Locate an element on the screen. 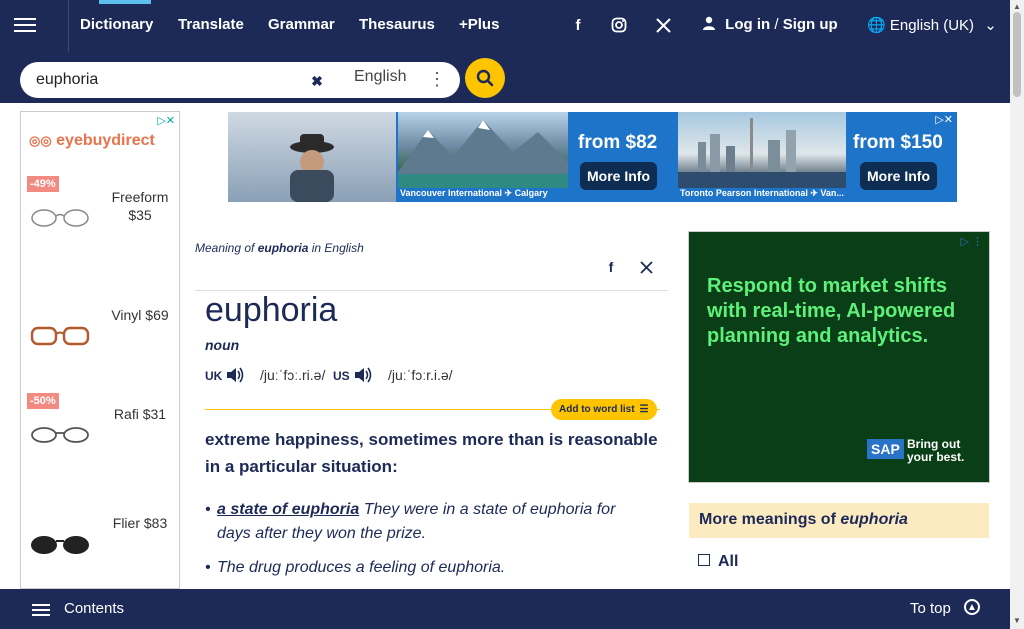 The width and height of the screenshot is (1024, 629). uk-label: UK is located at coordinates (214, 376).